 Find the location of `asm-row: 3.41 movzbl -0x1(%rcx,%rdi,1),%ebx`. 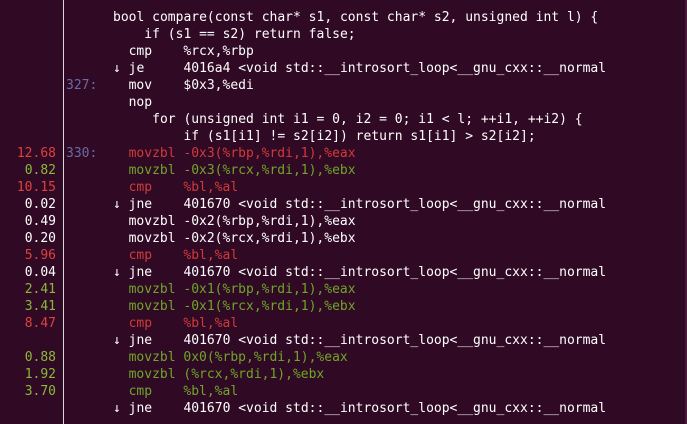

asm-row: 3.41 movzbl -0x1(%rcx,%rdi,1),%ebx is located at coordinates (343, 306).